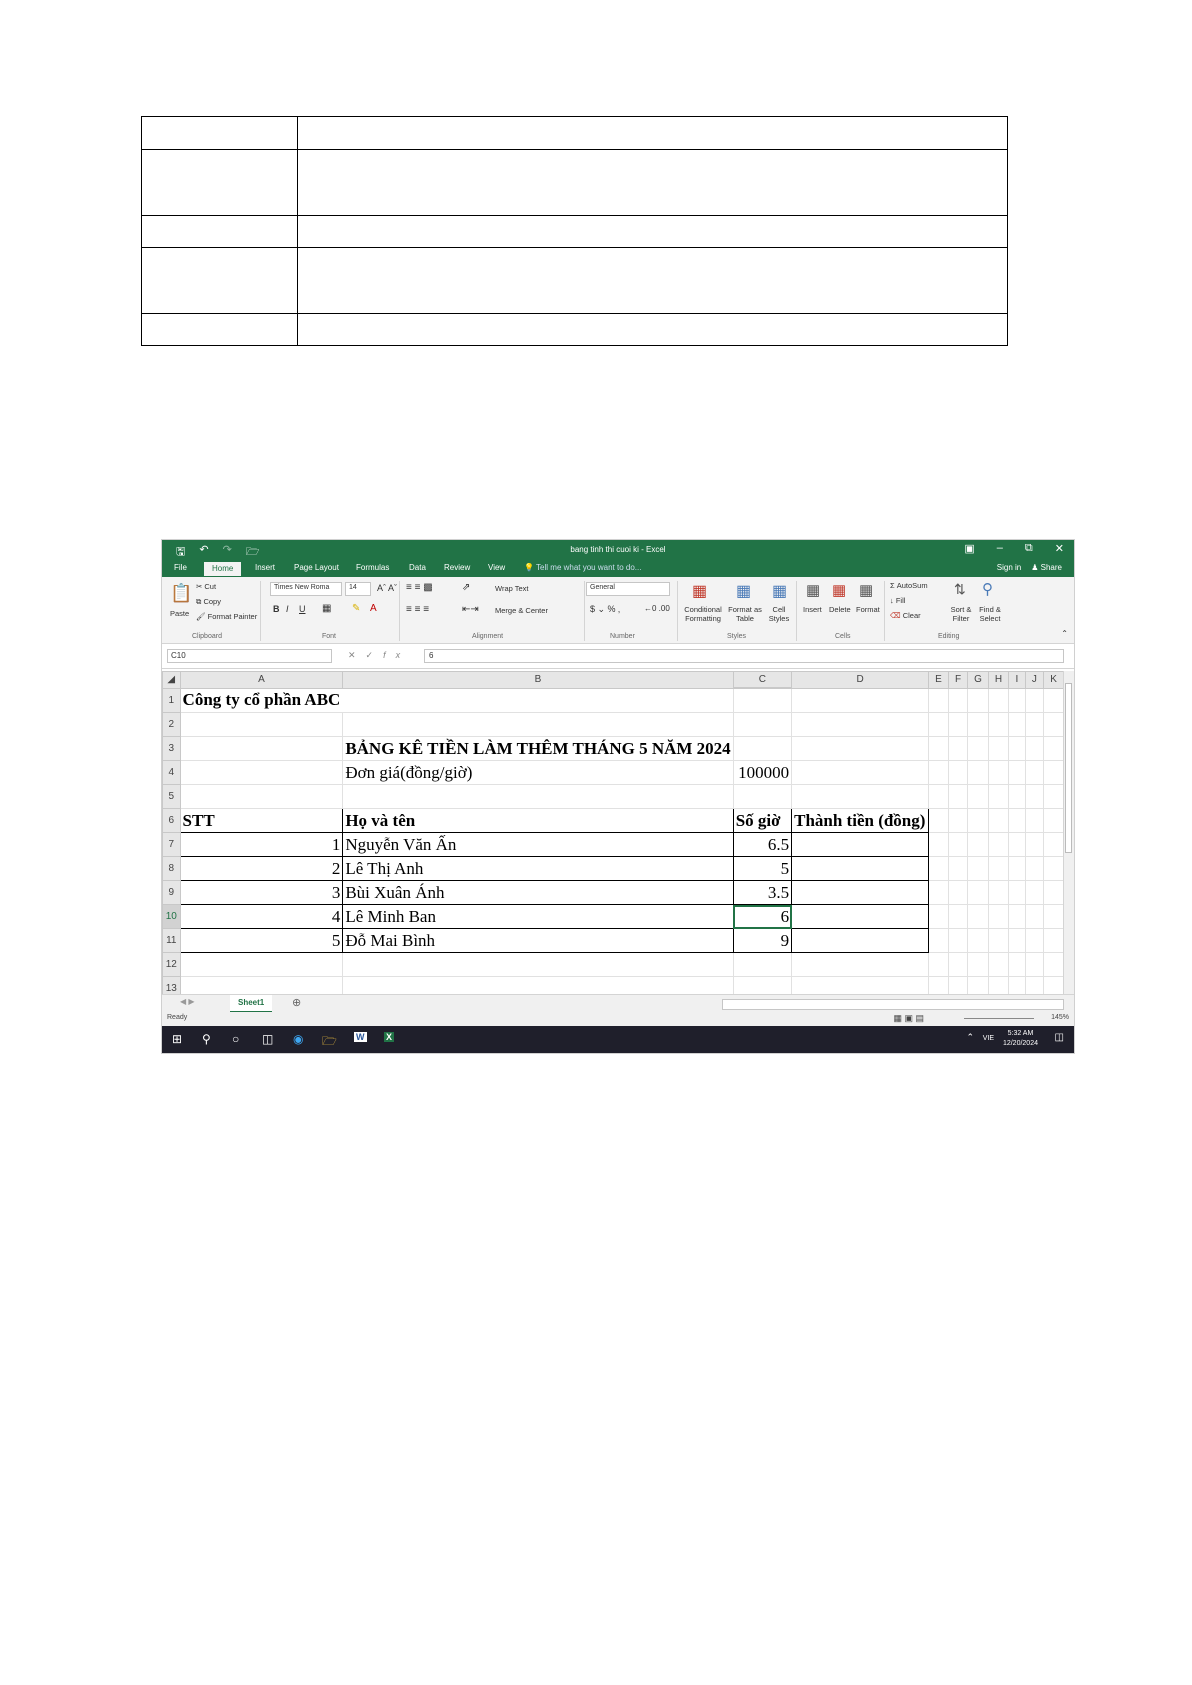 The height and width of the screenshot is (1685, 1192). Describe the element at coordinates (171, 700) in the screenshot. I see `row-header: 1` at that location.